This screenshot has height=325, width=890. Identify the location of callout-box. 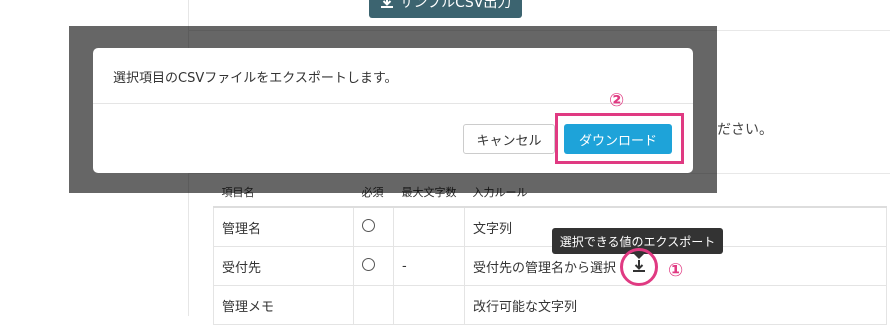
(619, 138).